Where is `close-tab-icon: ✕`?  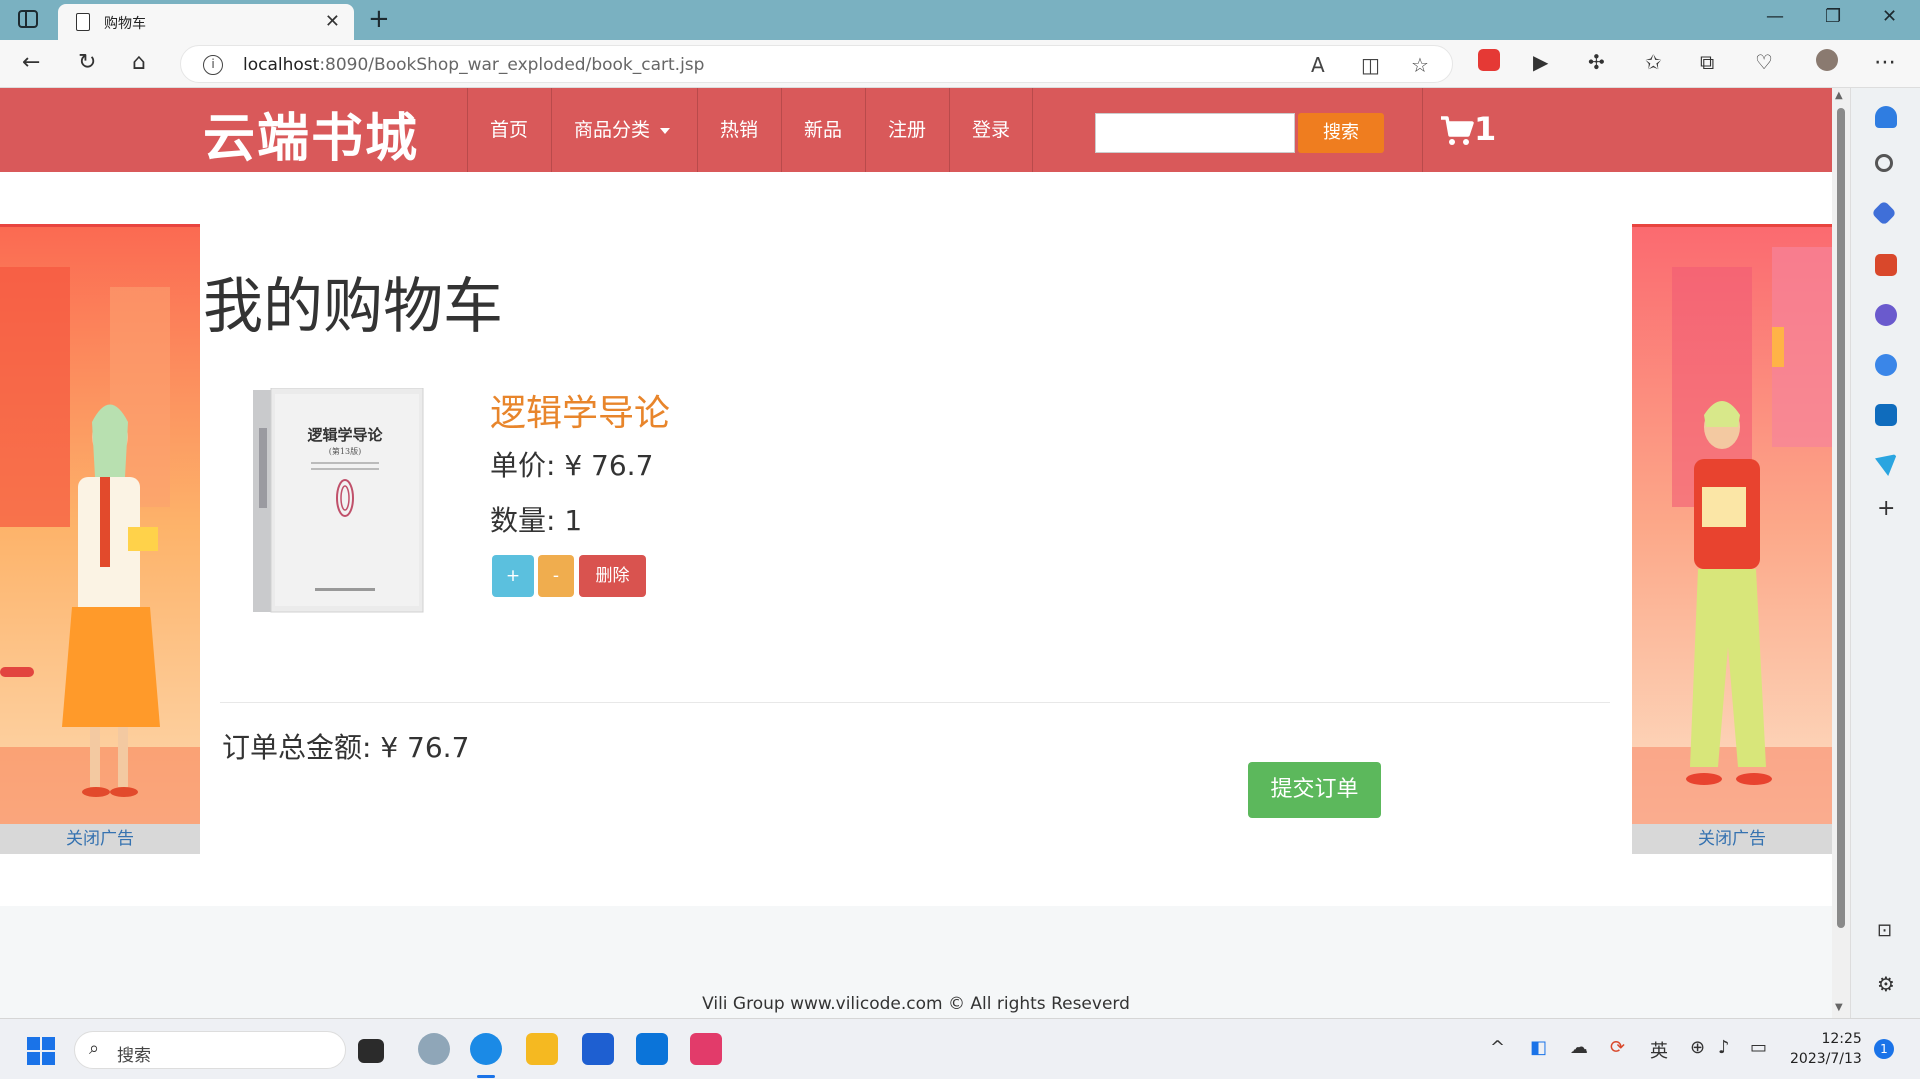 close-tab-icon: ✕ is located at coordinates (332, 21).